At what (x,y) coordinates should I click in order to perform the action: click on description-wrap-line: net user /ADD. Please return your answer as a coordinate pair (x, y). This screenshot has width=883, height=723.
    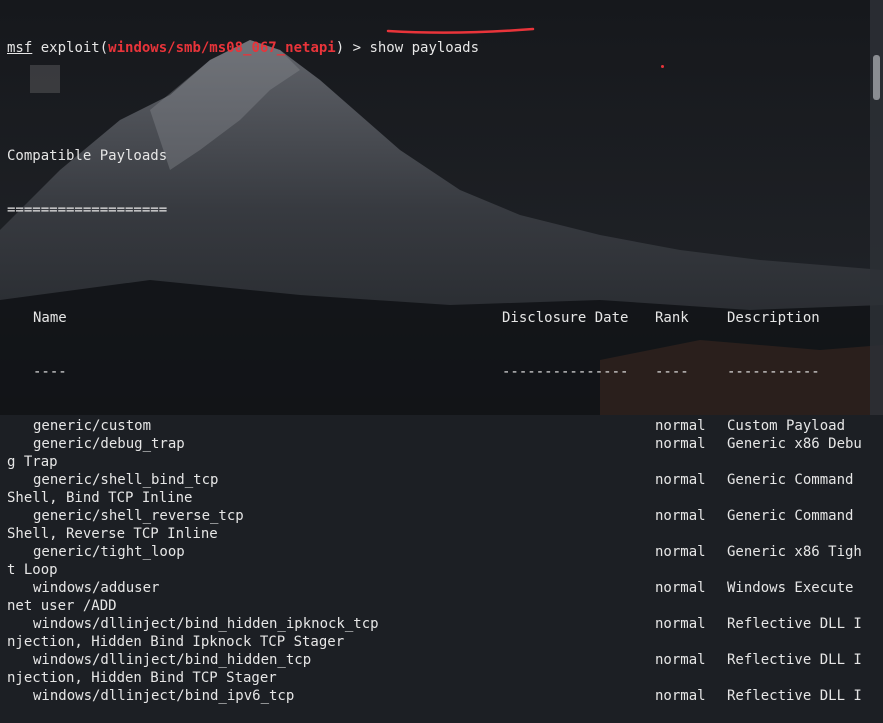
    Looking at the image, I should click on (62, 606).